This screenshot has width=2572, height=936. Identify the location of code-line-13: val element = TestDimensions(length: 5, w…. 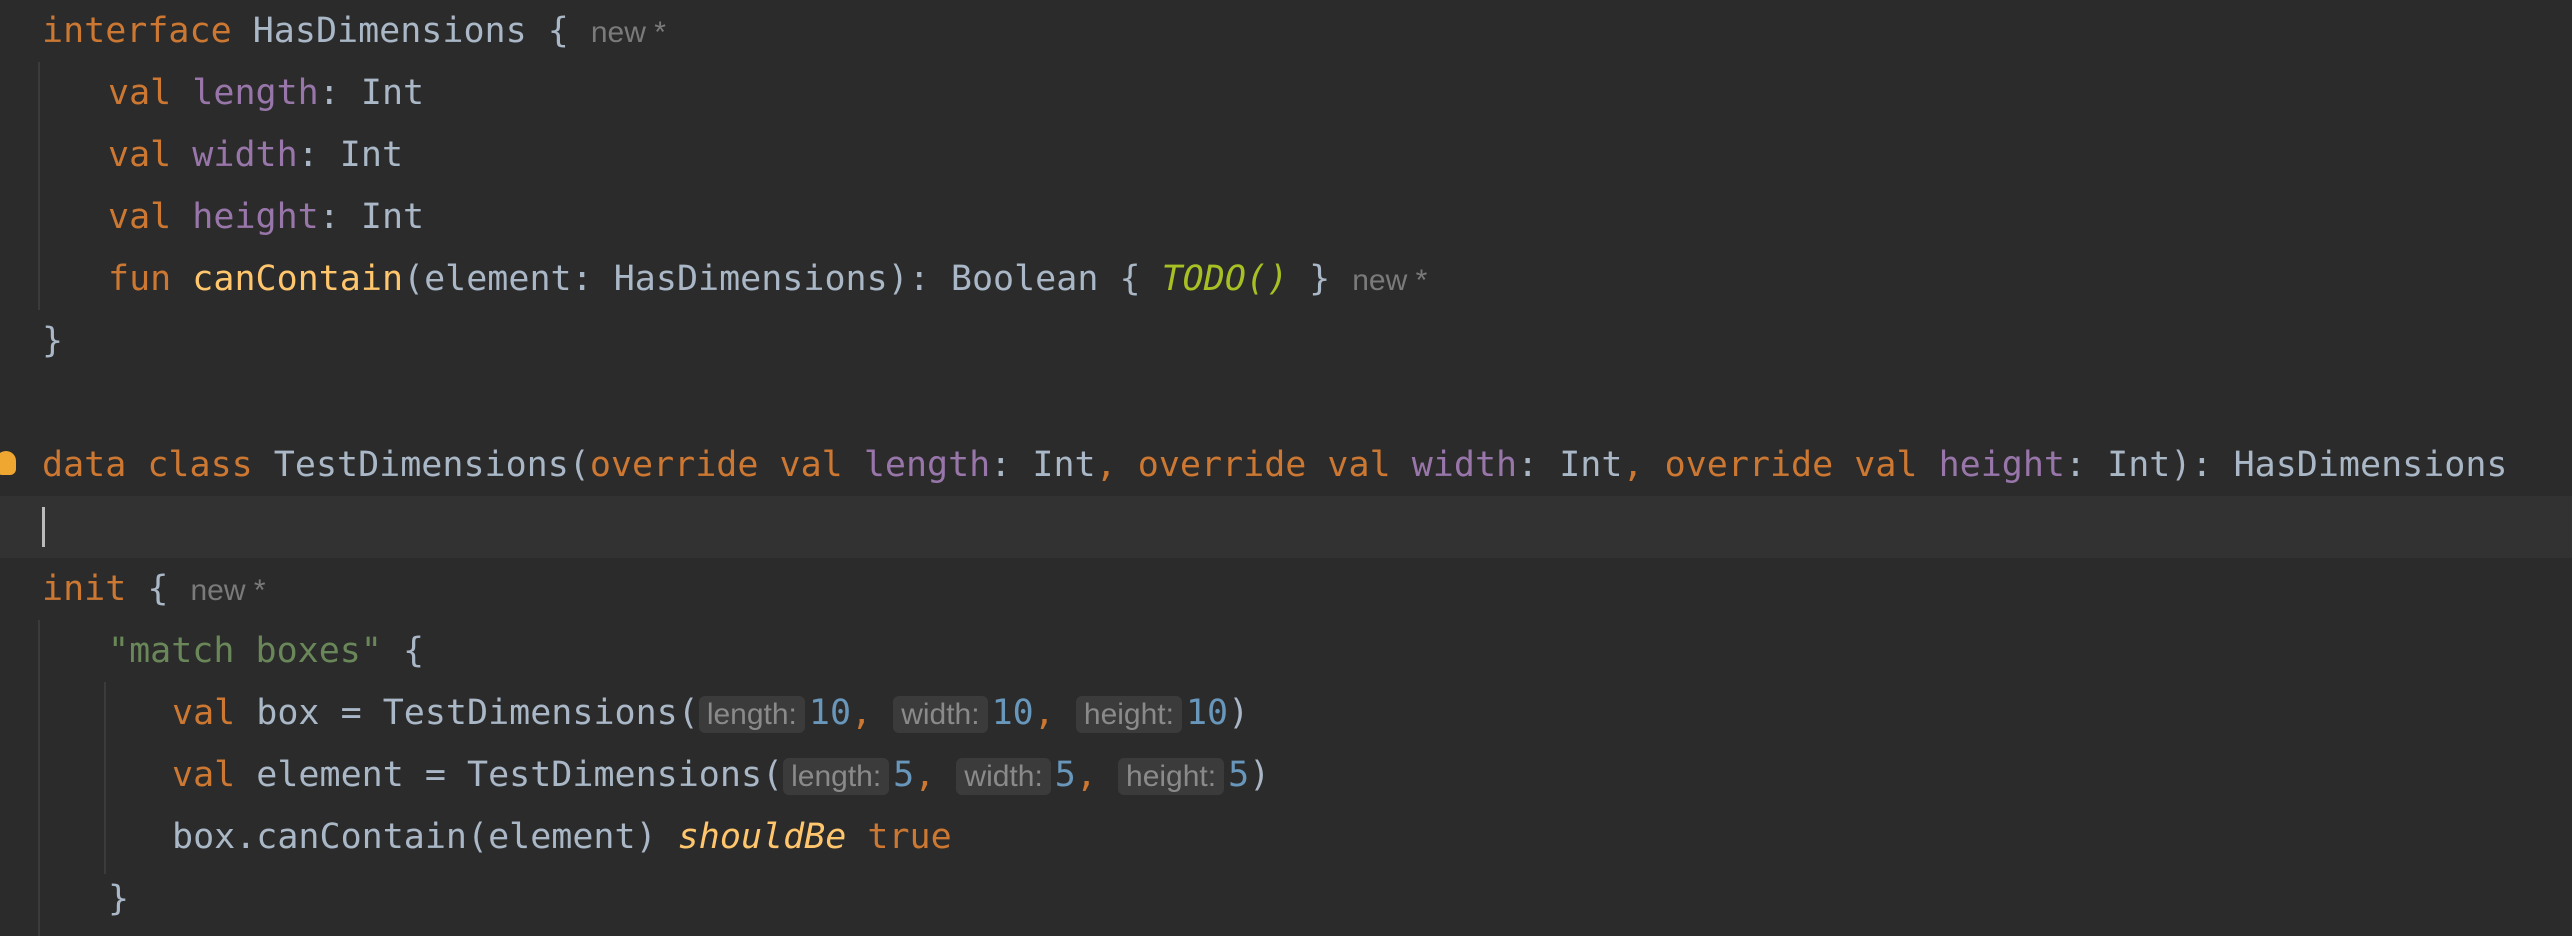
(1286, 775).